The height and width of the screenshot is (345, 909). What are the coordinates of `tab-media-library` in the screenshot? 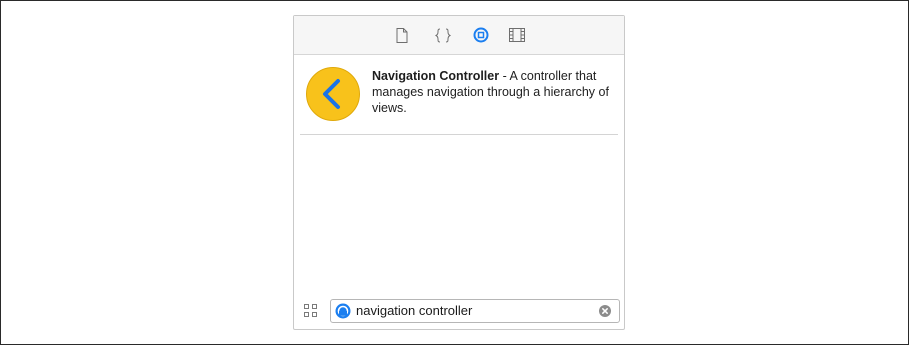 It's located at (517, 35).